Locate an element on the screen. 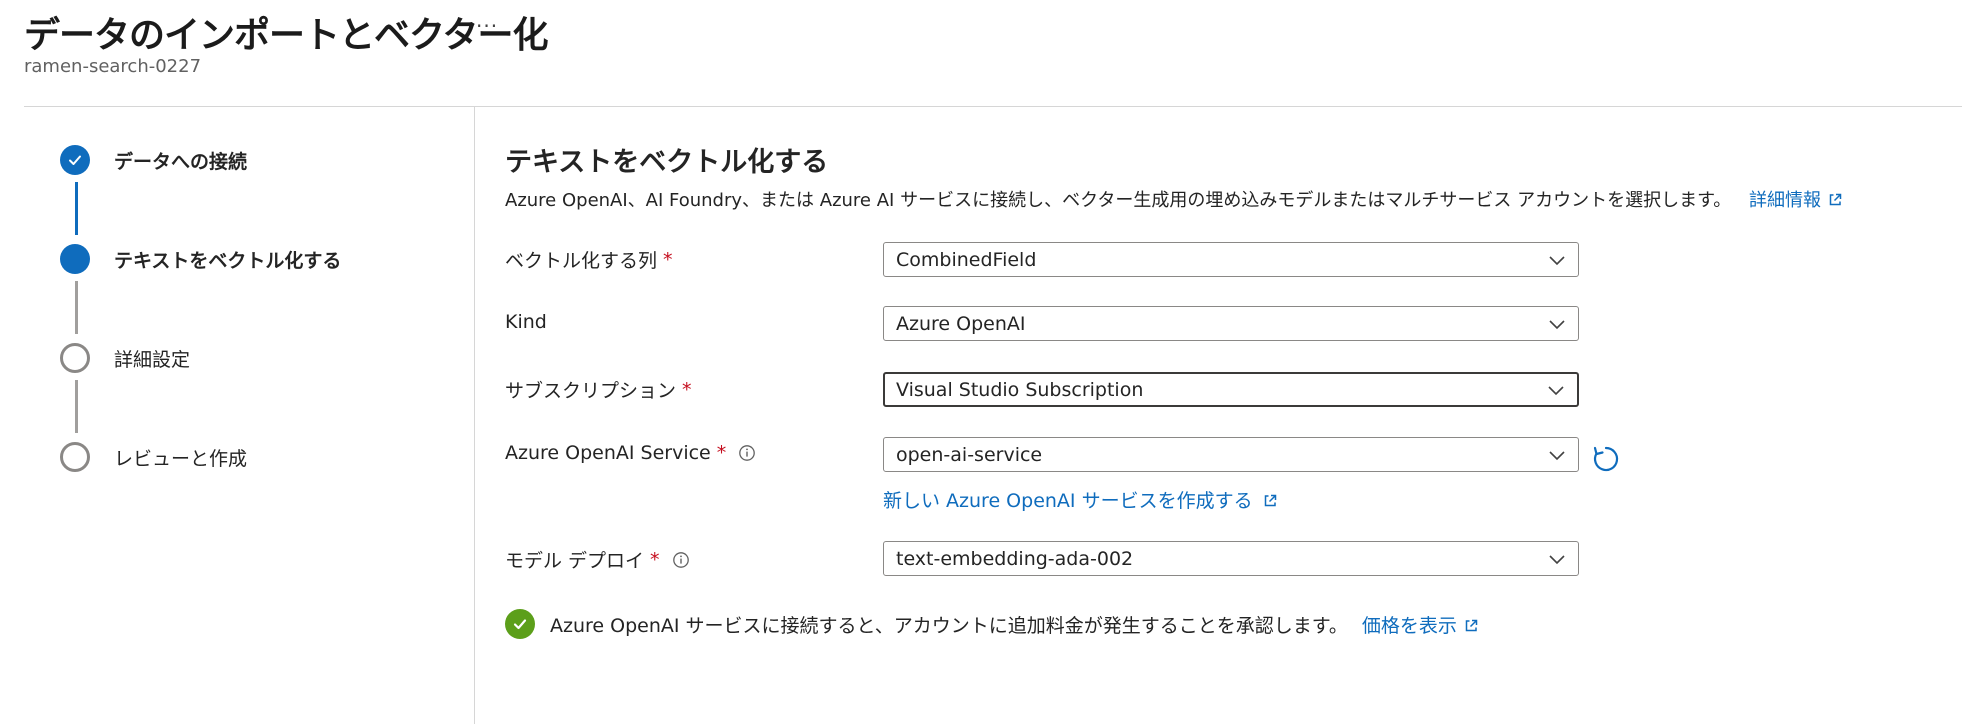 This screenshot has width=1962, height=724. subscription-field-label: サブスクリプション * is located at coordinates (598, 389).